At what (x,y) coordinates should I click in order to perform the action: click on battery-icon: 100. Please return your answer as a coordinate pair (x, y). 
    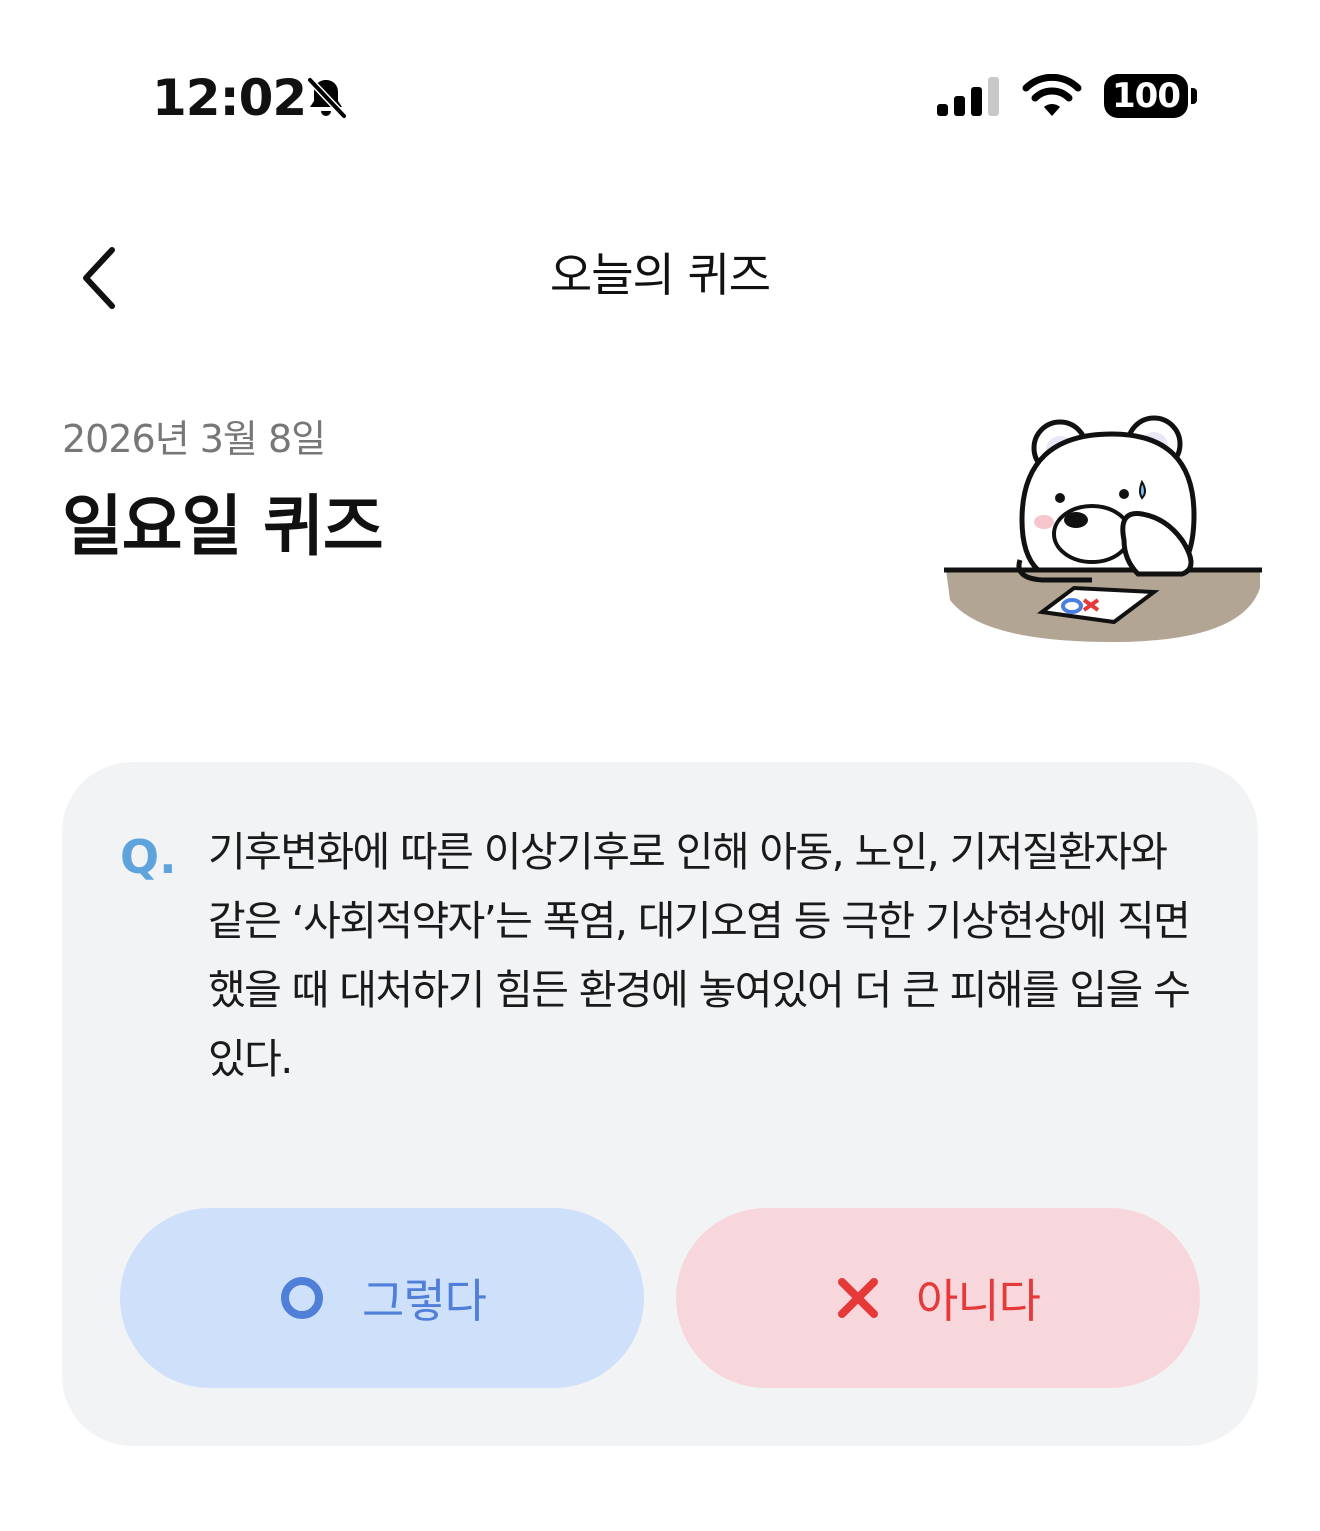
    Looking at the image, I should click on (1146, 96).